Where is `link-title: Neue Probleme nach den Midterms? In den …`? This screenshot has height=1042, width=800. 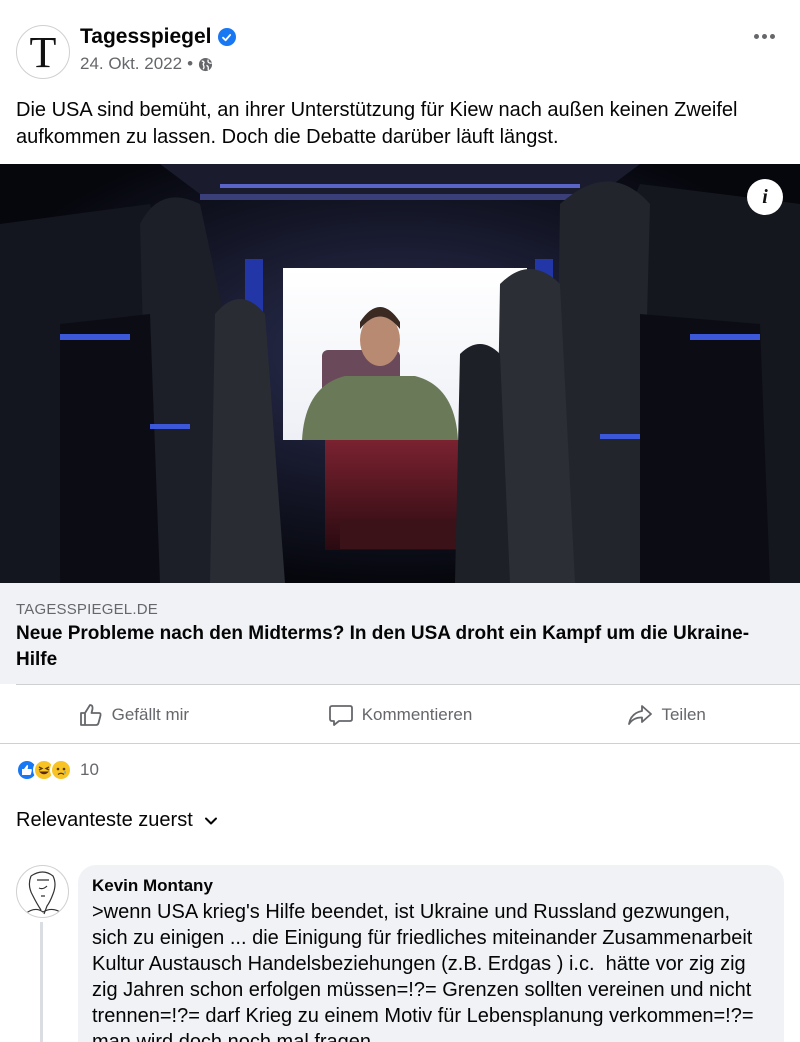 link-title: Neue Probleme nach den Midterms? In den … is located at coordinates (401, 647).